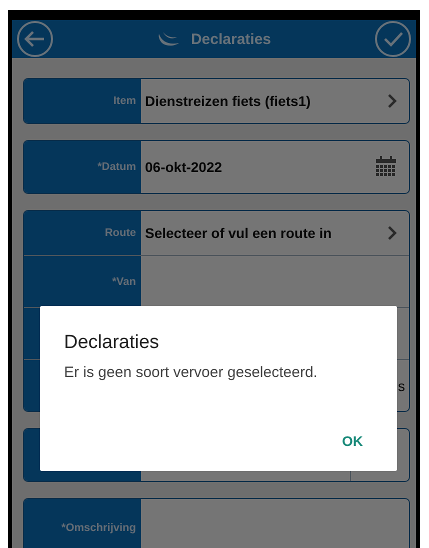 The width and height of the screenshot is (429, 548). What do you see at coordinates (82, 281) in the screenshot?
I see `field-label: *Van` at bounding box center [82, 281].